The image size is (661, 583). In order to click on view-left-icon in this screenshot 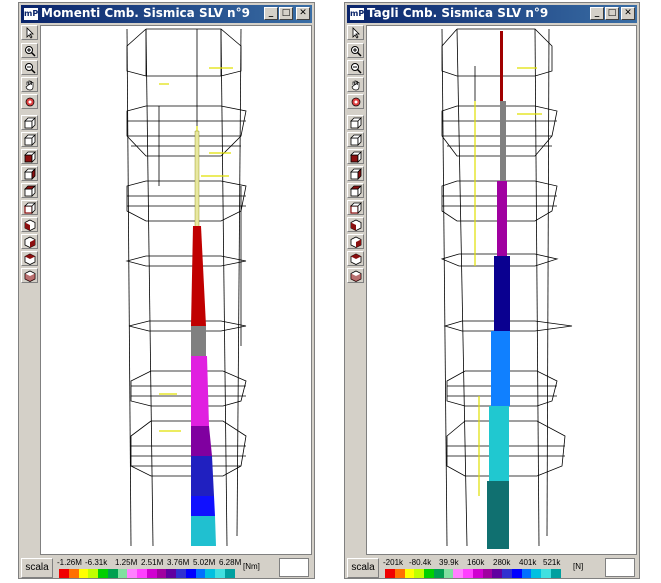, I will do `click(356, 157)`.